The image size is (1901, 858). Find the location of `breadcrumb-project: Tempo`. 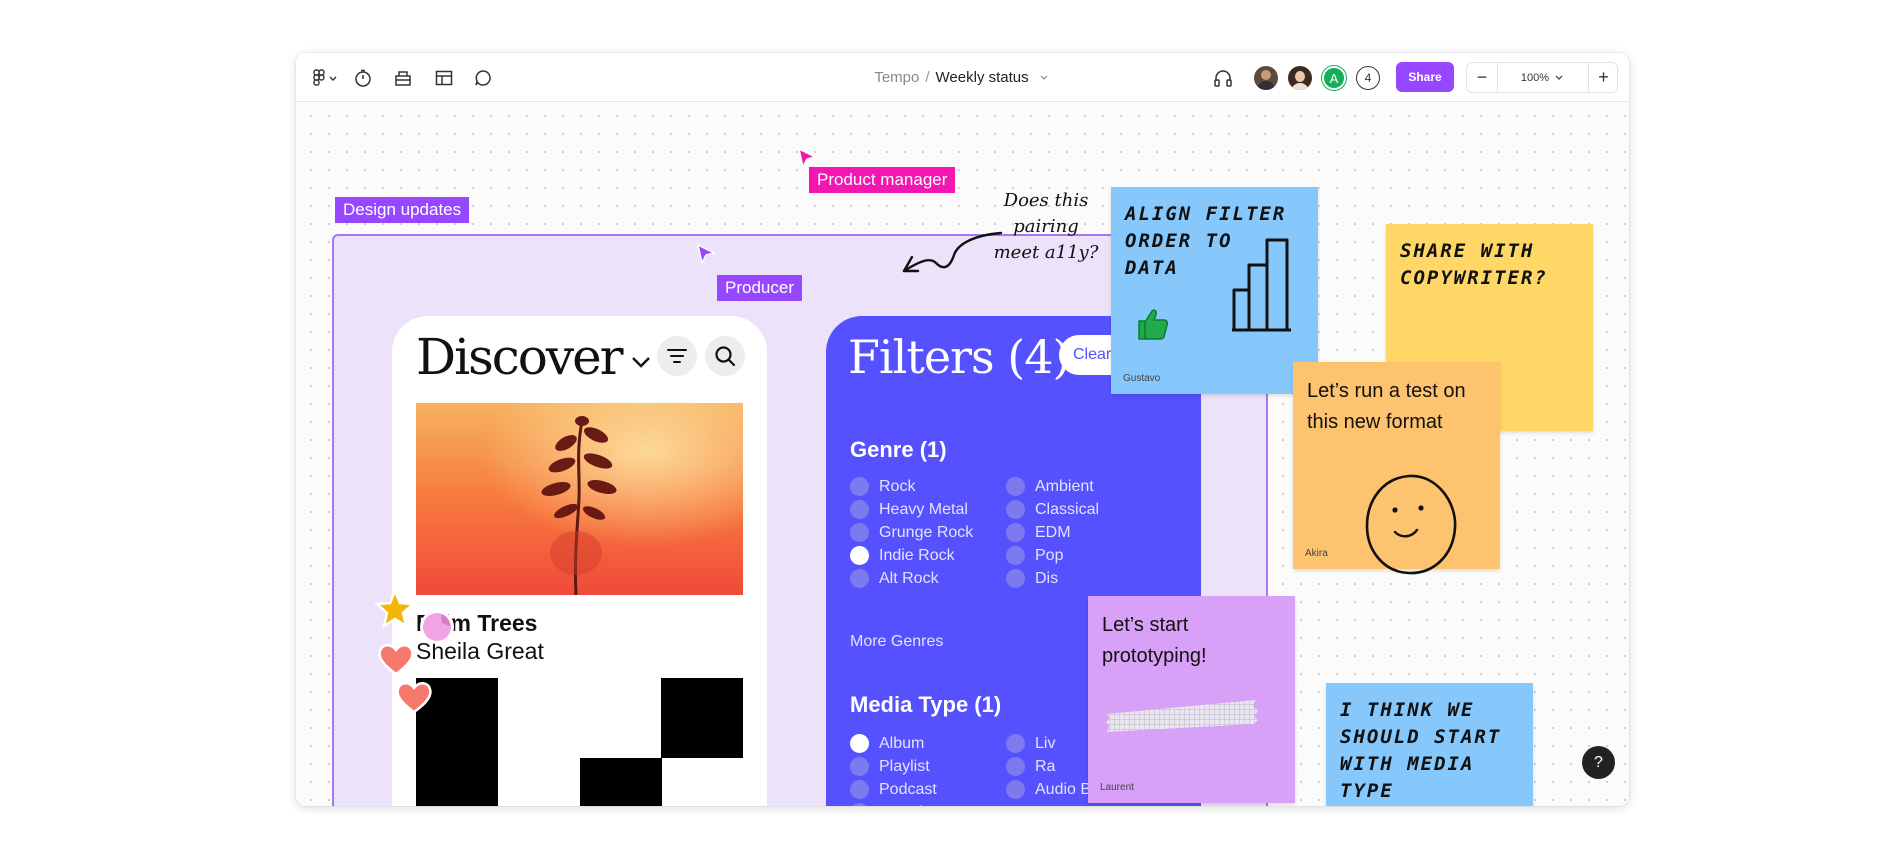

breadcrumb-project: Tempo is located at coordinates (896, 77).